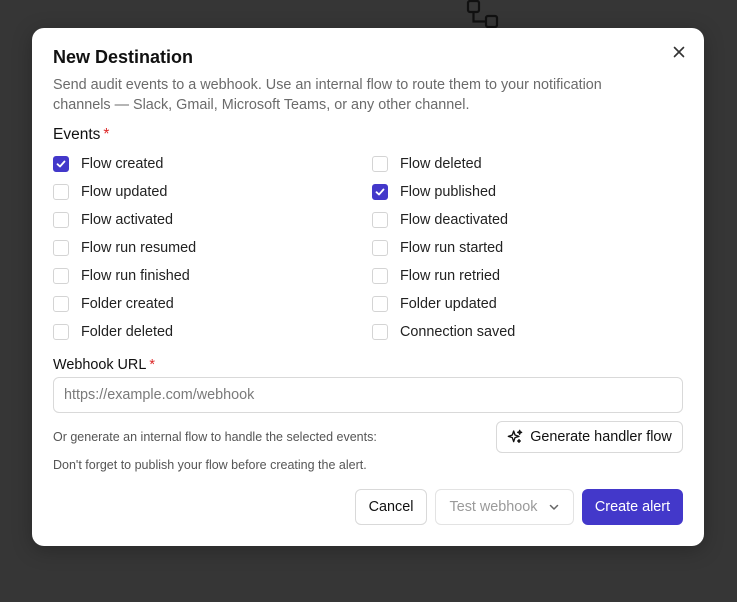 The height and width of the screenshot is (602, 737). Describe the element at coordinates (553, 507) in the screenshot. I see `chevron-down-icon` at that location.